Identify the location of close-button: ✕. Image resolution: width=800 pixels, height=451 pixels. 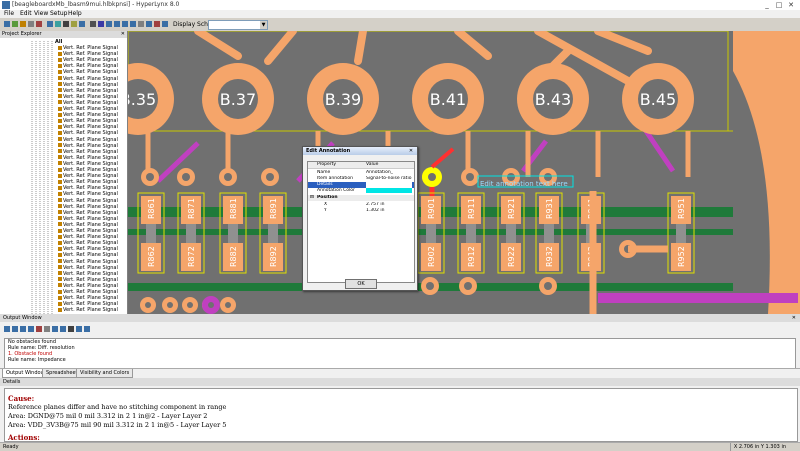
(791, 5).